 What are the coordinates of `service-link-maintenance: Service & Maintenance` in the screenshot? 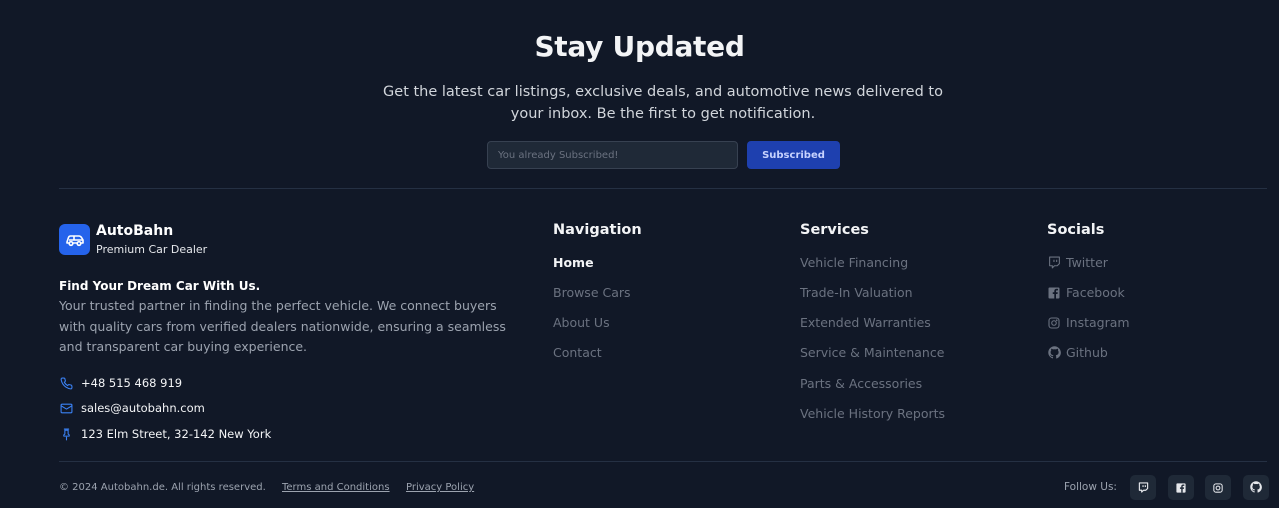 It's located at (872, 352).